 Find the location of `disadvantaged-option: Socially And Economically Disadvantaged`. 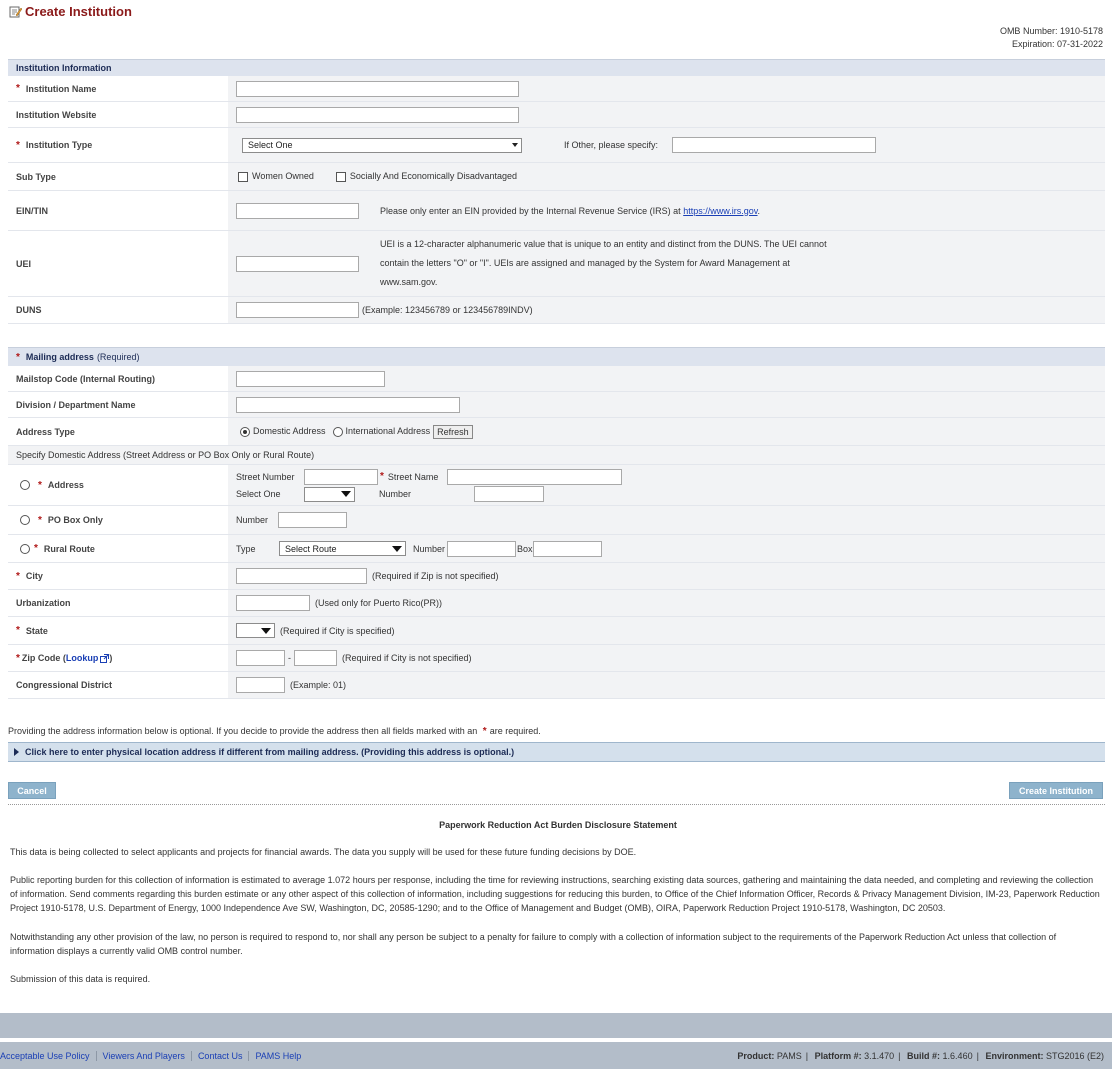

disadvantaged-option: Socially And Economically Disadvantaged is located at coordinates (426, 176).